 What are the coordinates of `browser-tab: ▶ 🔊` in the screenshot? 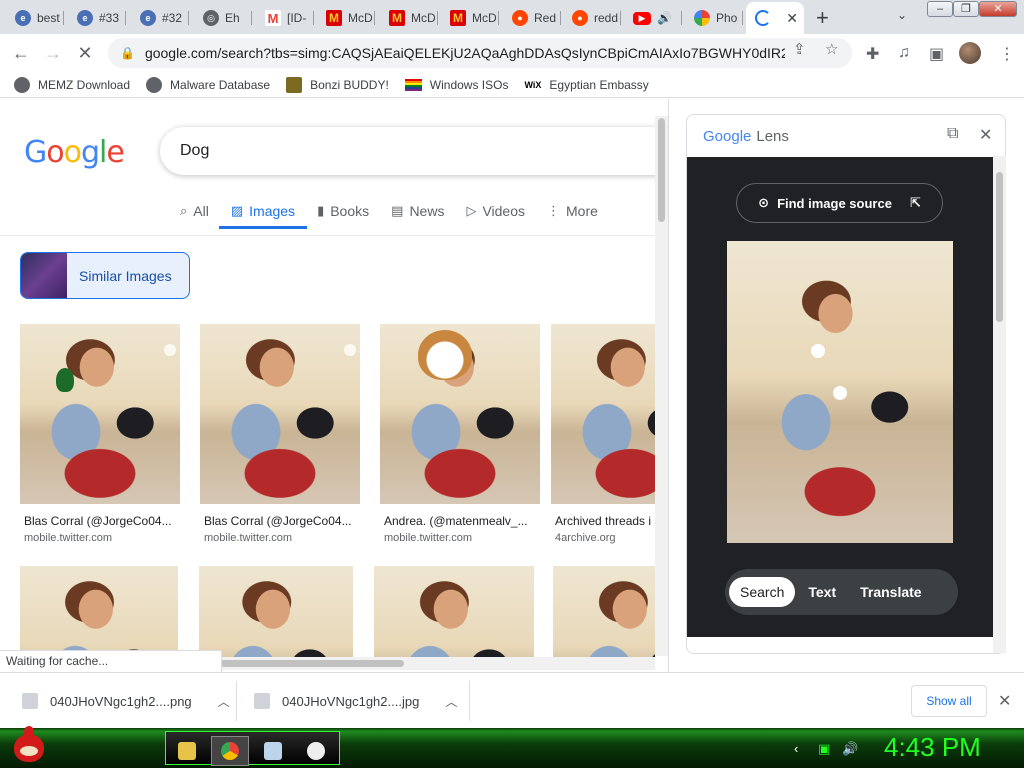 It's located at (653, 18).